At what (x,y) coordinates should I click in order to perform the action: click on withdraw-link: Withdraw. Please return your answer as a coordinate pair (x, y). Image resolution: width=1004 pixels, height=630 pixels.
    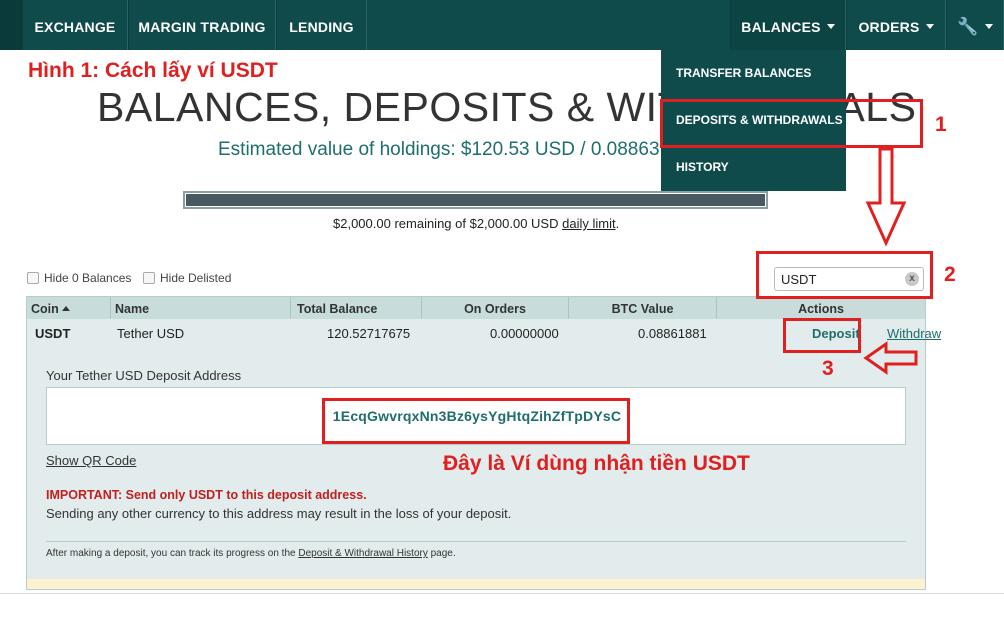
    Looking at the image, I should click on (914, 333).